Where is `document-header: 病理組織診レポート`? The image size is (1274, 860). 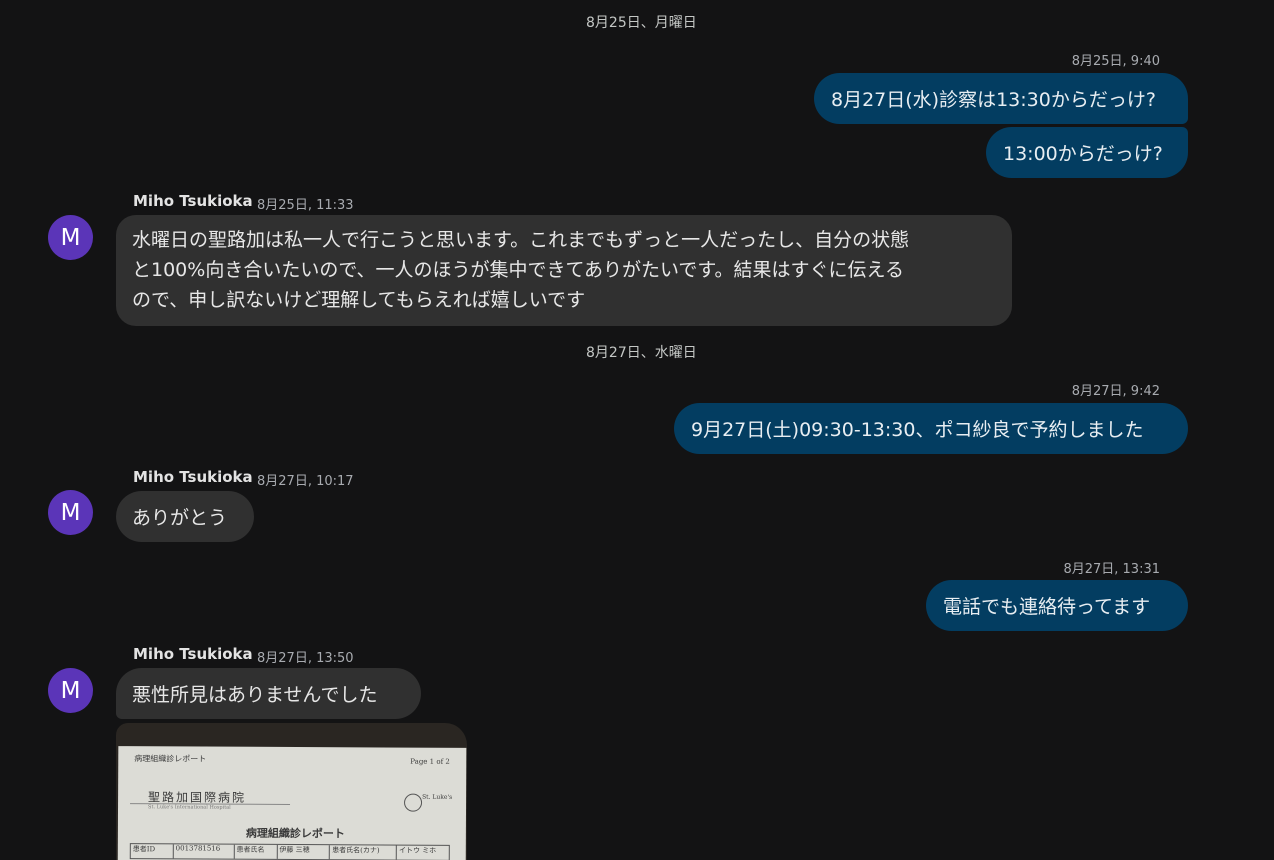
document-header: 病理組織診レポート is located at coordinates (170, 759).